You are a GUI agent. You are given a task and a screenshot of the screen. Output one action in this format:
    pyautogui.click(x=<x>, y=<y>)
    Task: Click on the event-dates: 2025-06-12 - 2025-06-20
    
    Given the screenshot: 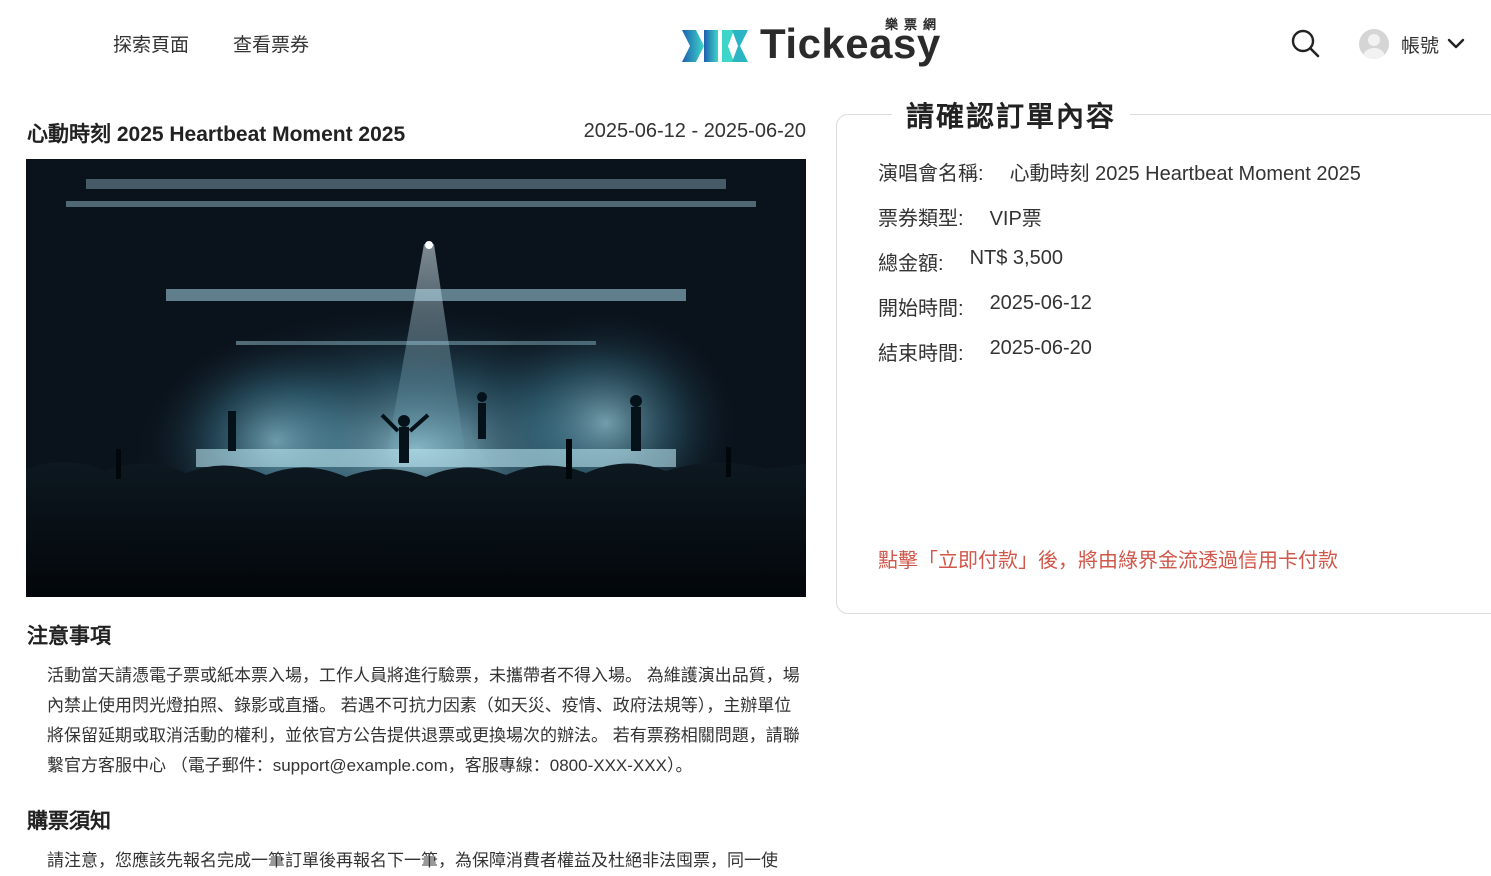 What is the action you would take?
    pyautogui.click(x=694, y=131)
    